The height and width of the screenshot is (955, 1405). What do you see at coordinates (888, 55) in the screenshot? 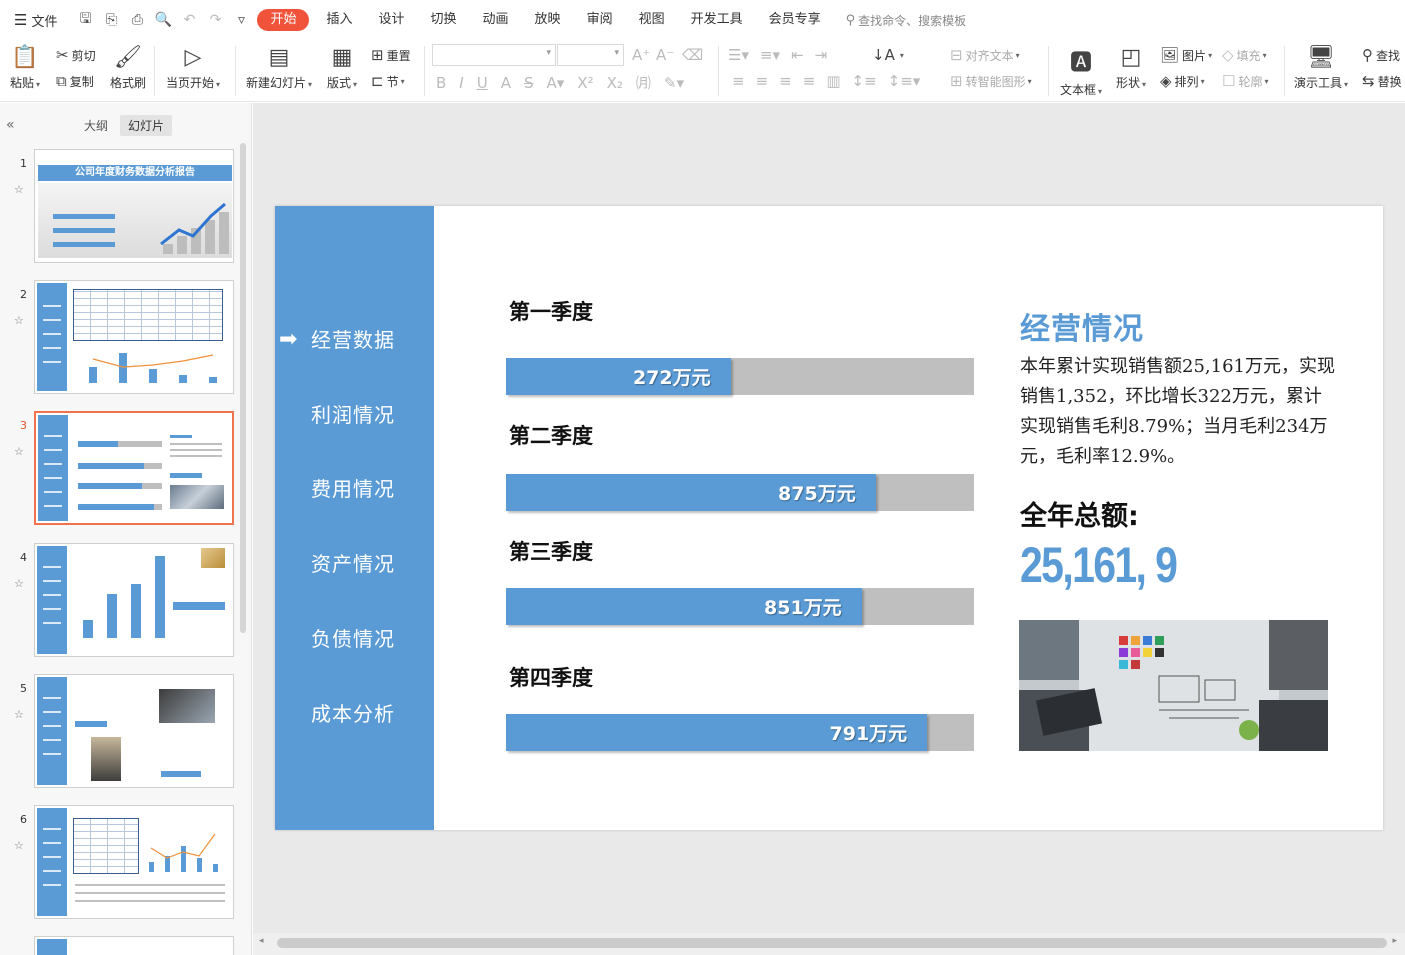
I see `text-direction-button: ↓A ▾` at bounding box center [888, 55].